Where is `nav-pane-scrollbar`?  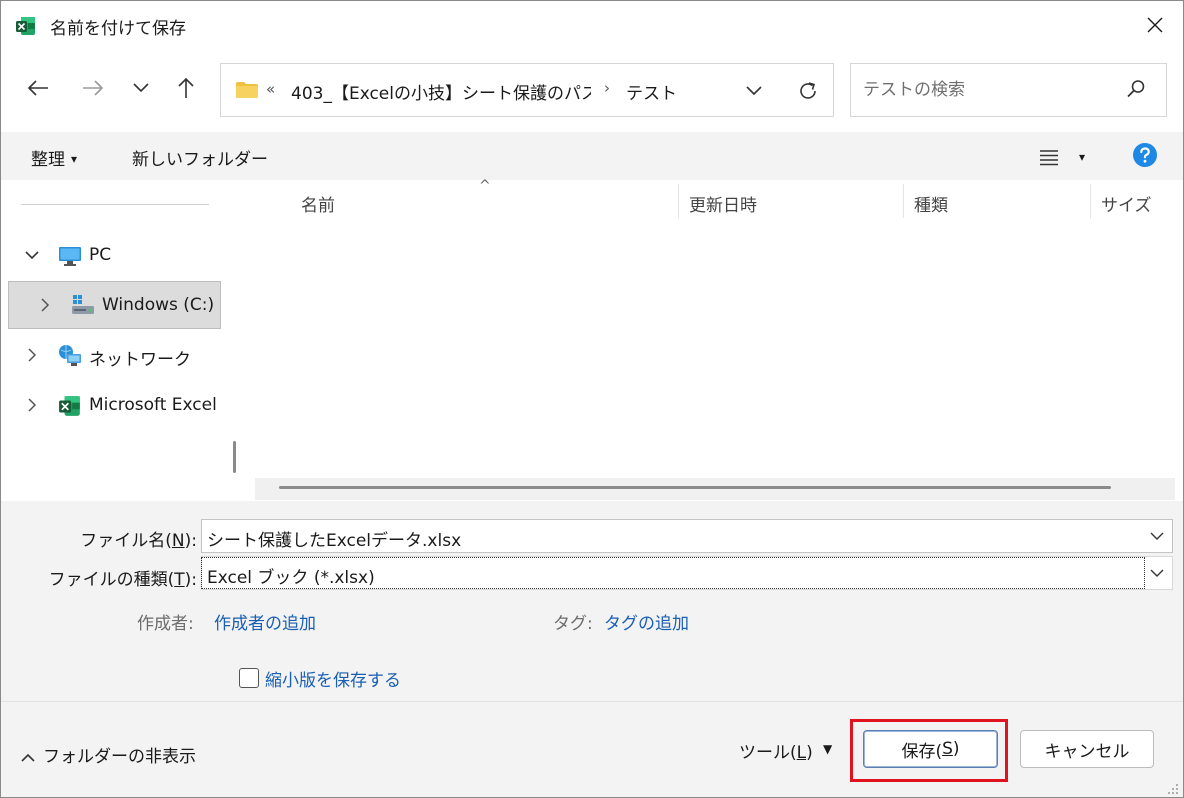
nav-pane-scrollbar is located at coordinates (234, 457).